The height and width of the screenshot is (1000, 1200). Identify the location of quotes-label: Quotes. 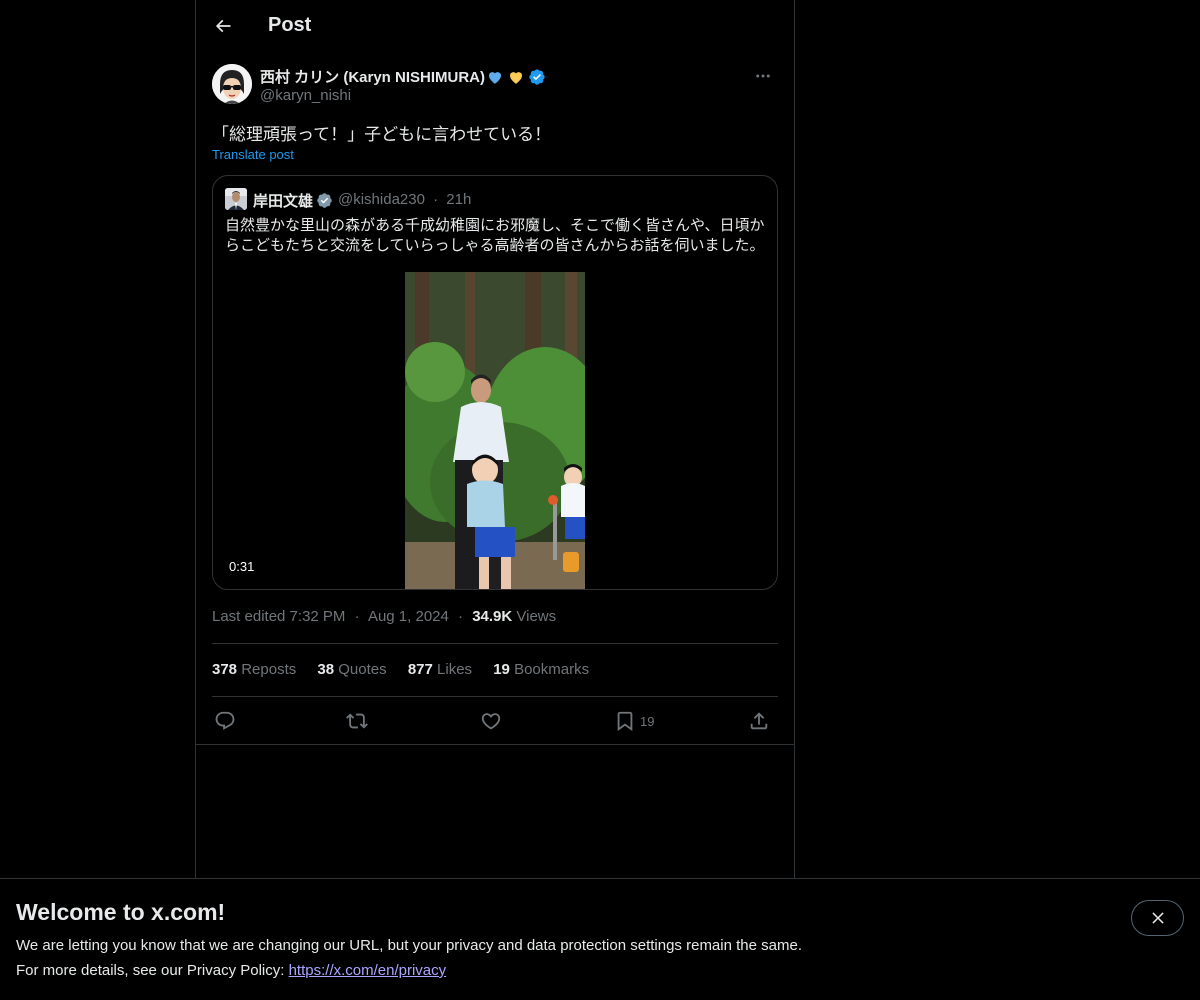
(362, 669).